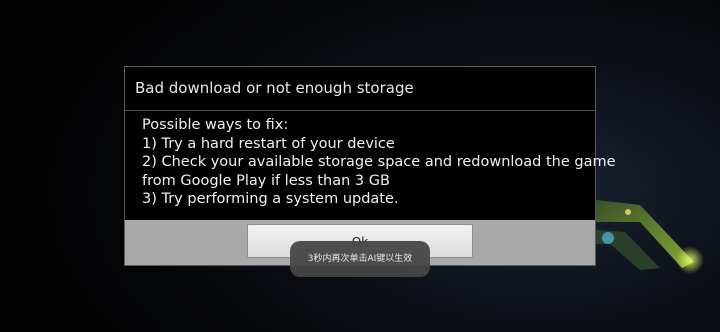 This screenshot has width=720, height=332. I want to click on message-line: 1) Try a hard restart of your device, so click(268, 143).